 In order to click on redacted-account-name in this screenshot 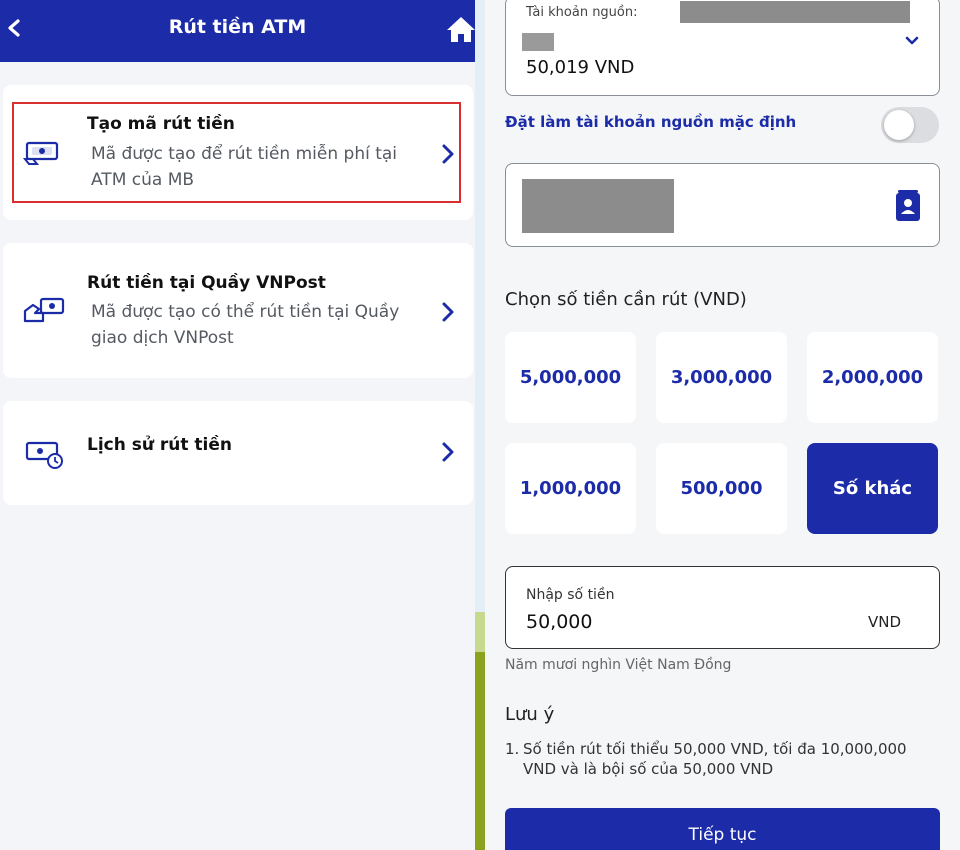, I will do `click(538, 42)`.